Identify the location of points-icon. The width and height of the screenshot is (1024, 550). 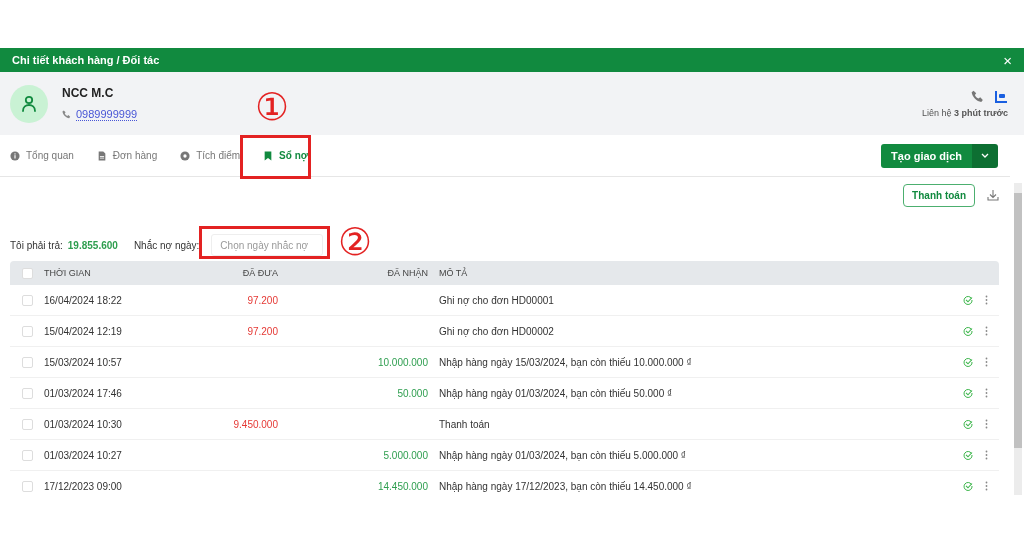
(185, 155).